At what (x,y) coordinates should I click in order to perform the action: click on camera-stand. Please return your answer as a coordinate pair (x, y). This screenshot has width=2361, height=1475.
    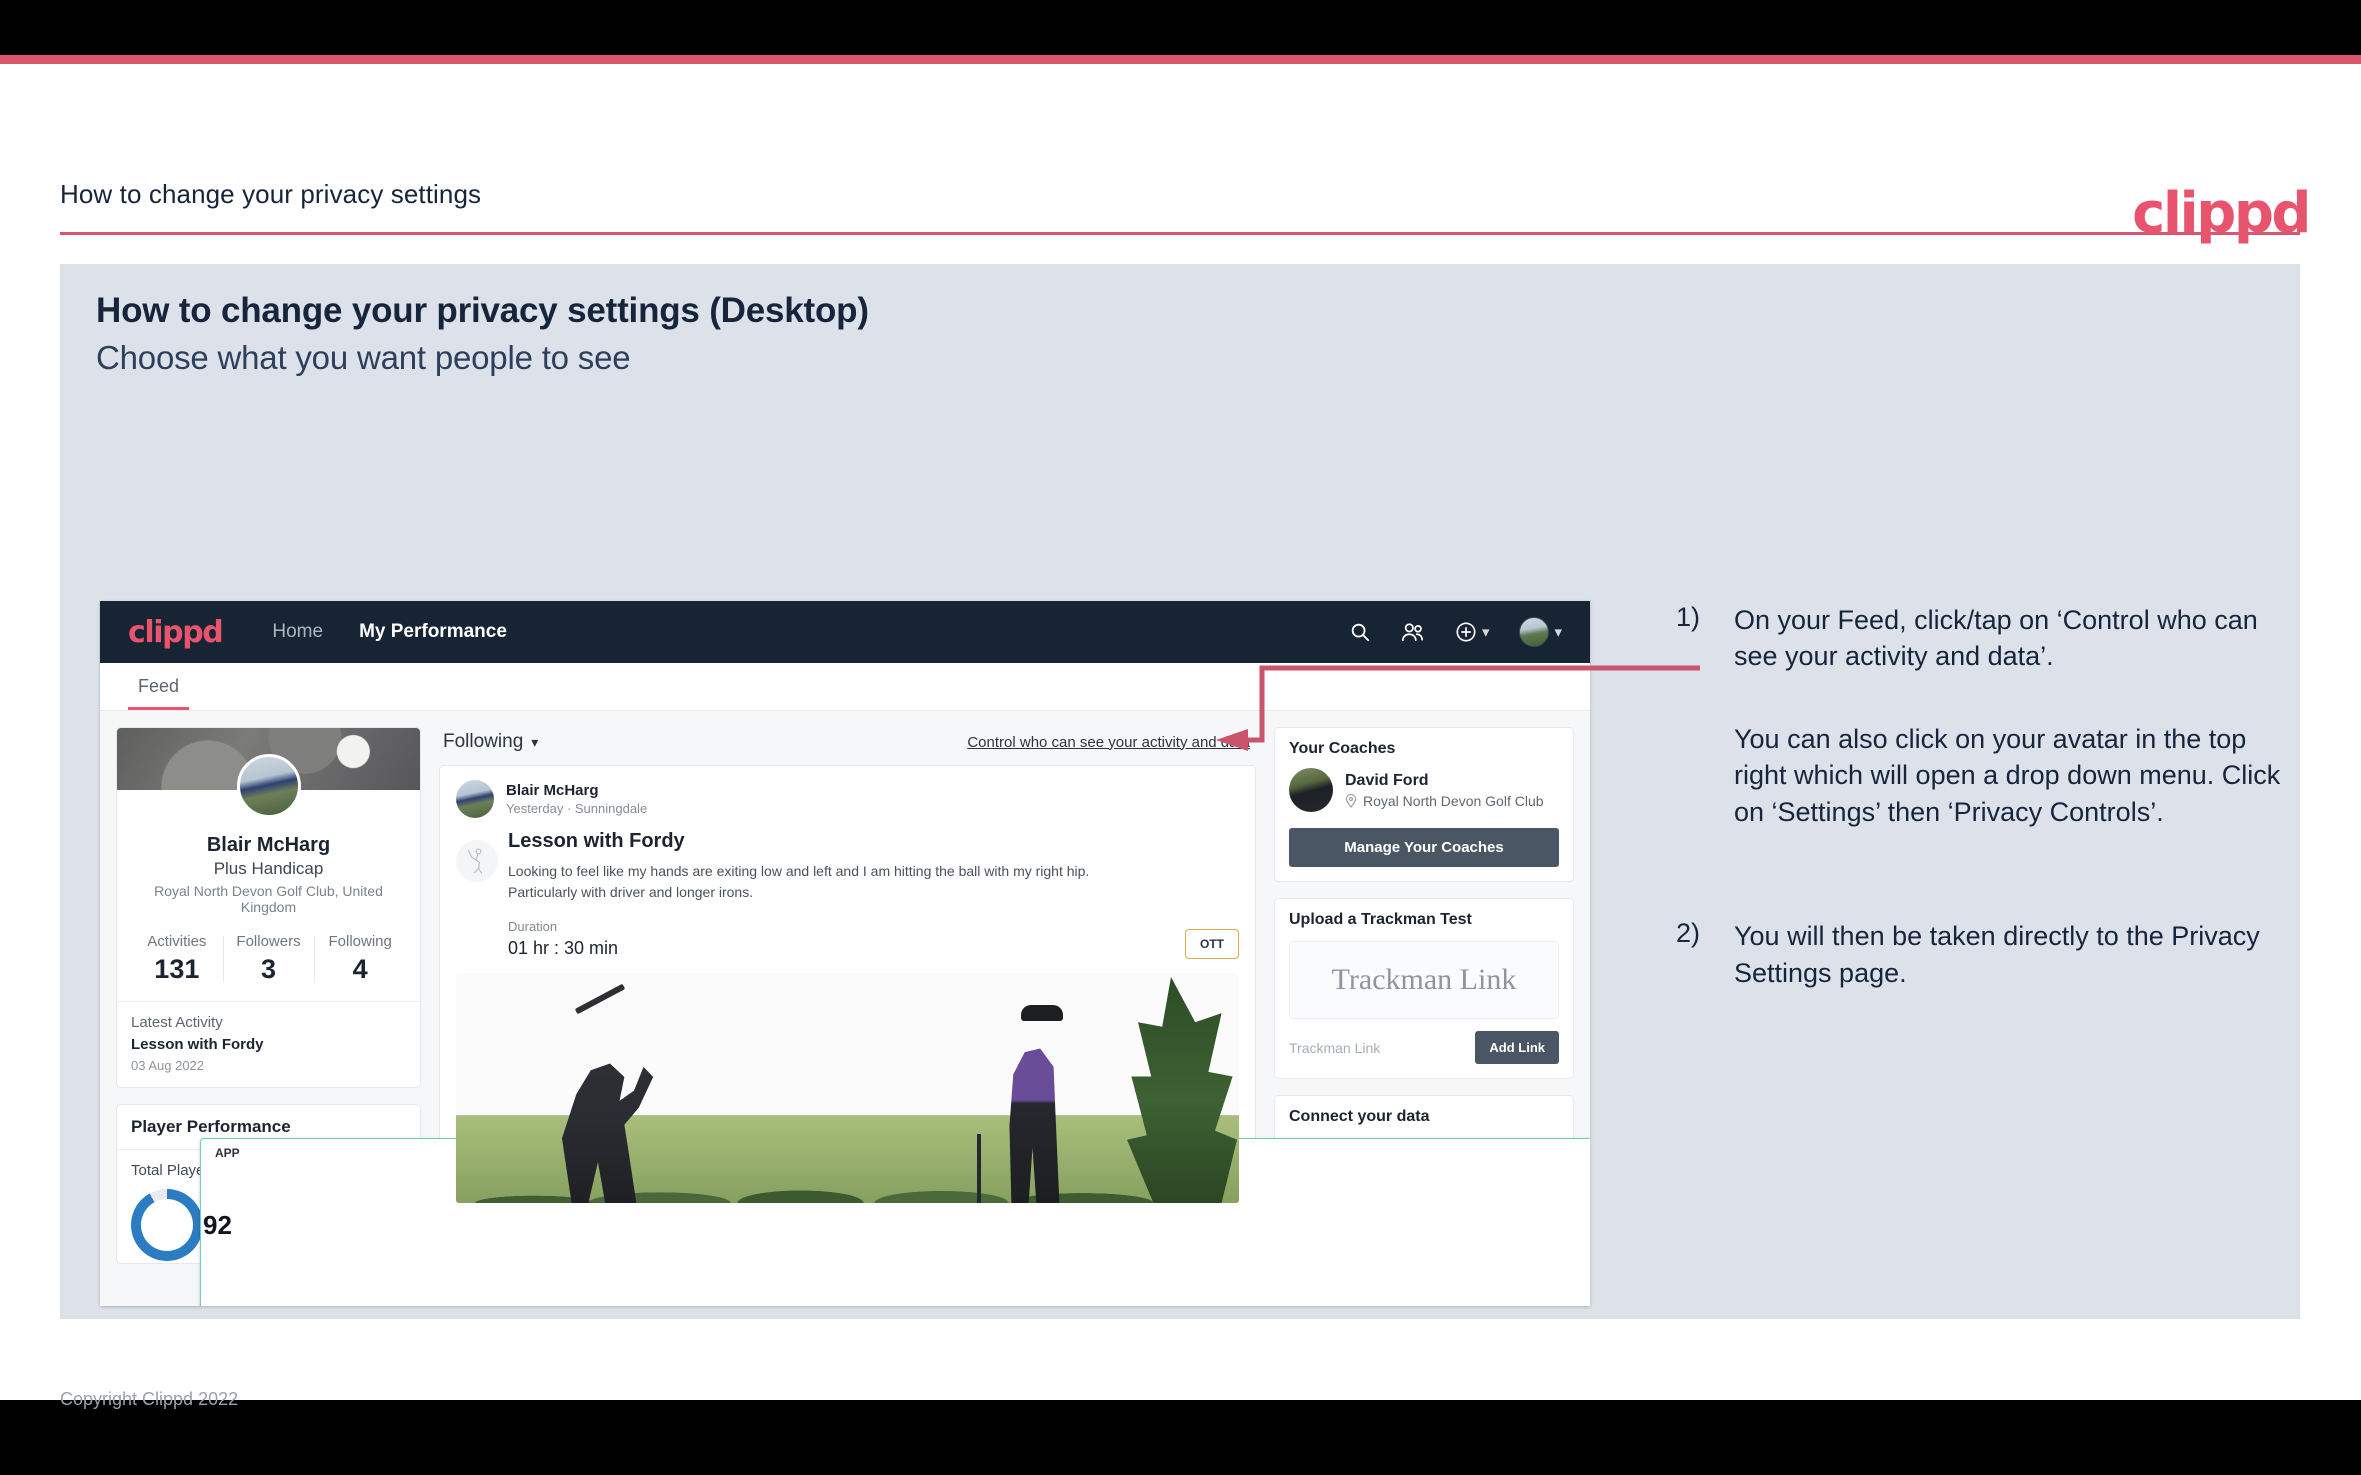
    Looking at the image, I should click on (978, 1168).